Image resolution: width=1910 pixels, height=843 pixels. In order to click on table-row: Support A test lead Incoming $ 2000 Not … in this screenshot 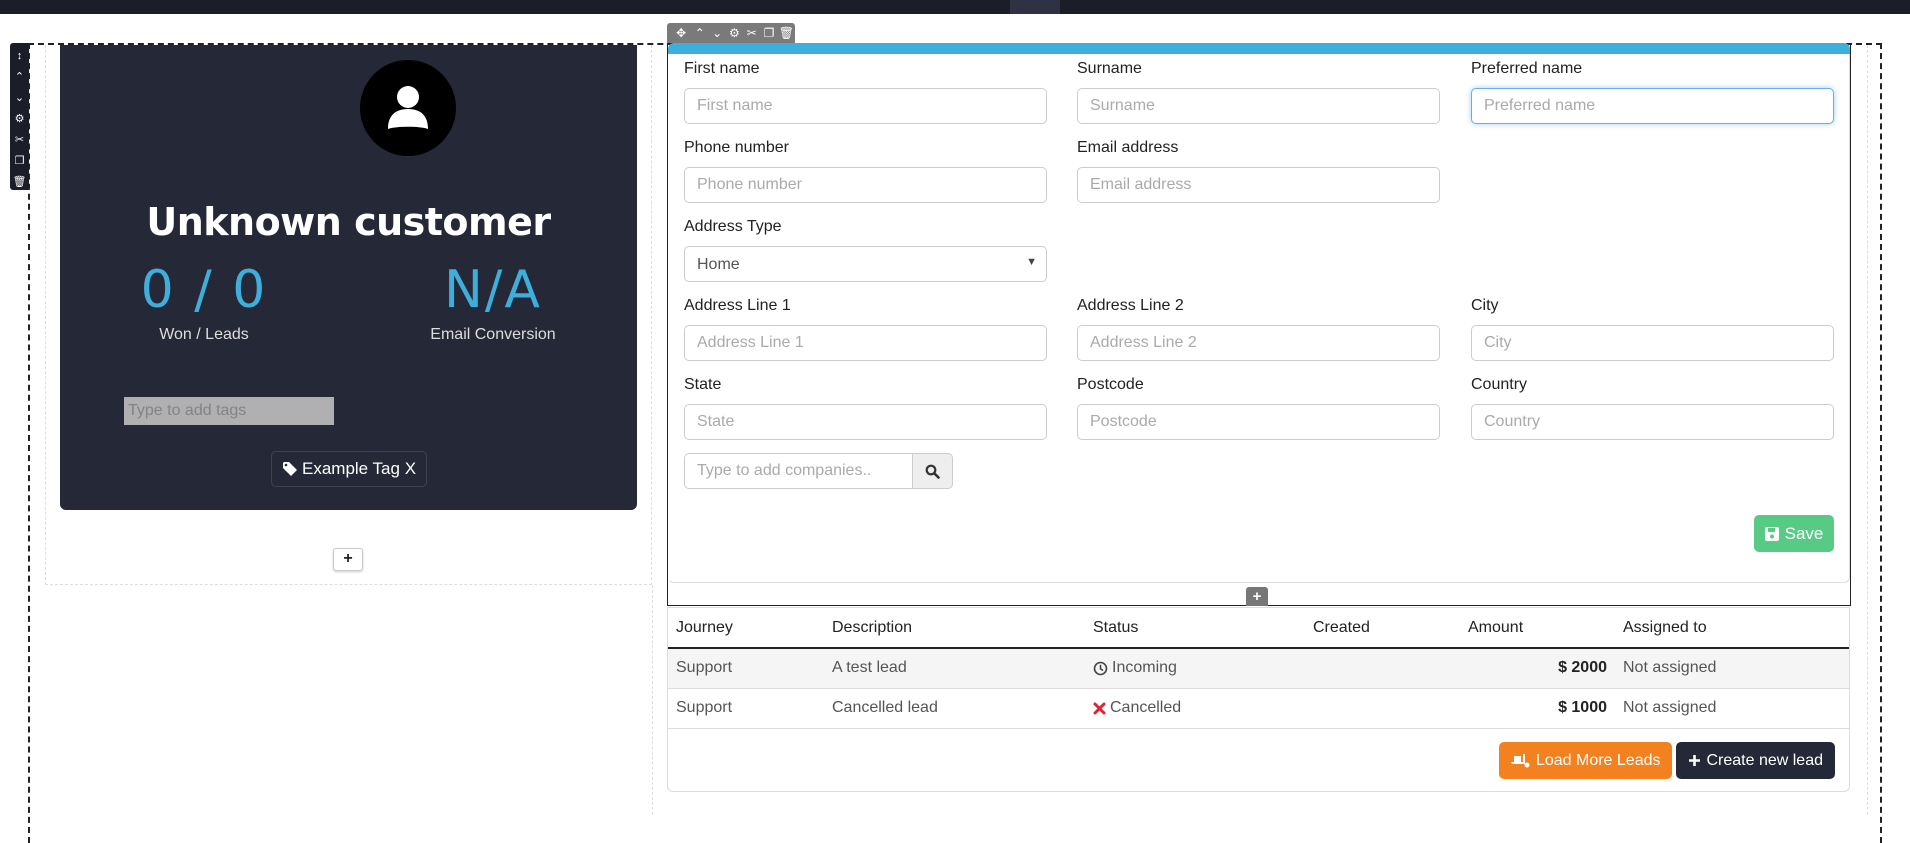, I will do `click(1258, 668)`.